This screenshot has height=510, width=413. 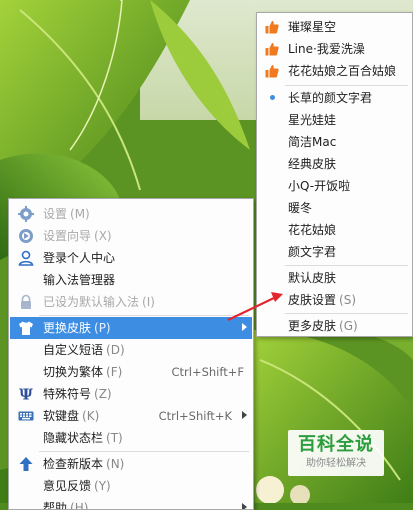 What do you see at coordinates (131, 486) in the screenshot?
I see `menu-item-feedback: 意见反馈 (Y)` at bounding box center [131, 486].